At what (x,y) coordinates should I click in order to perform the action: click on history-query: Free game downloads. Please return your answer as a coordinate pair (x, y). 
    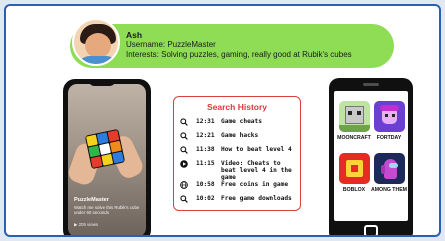
    Looking at the image, I should click on (256, 198).